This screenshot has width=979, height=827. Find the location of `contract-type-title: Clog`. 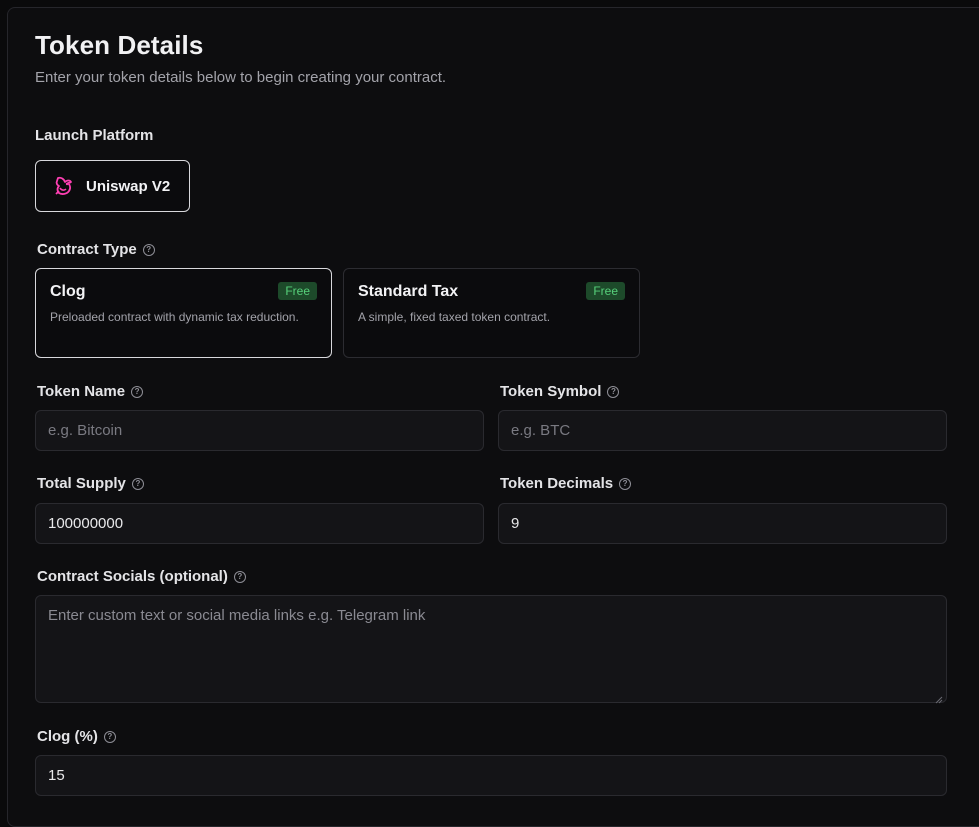

contract-type-title: Clog is located at coordinates (68, 291).